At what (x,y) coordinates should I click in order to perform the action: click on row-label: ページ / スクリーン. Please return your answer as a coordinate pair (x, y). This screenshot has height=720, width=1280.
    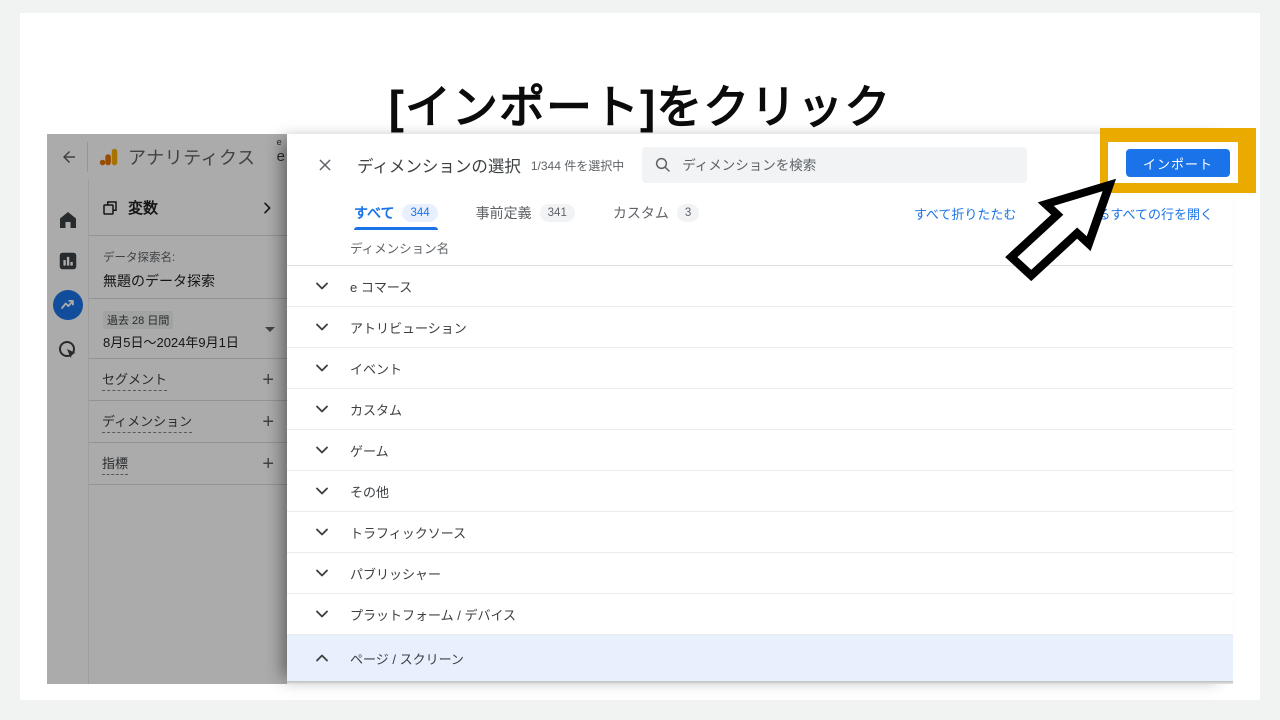
    Looking at the image, I should click on (407, 659).